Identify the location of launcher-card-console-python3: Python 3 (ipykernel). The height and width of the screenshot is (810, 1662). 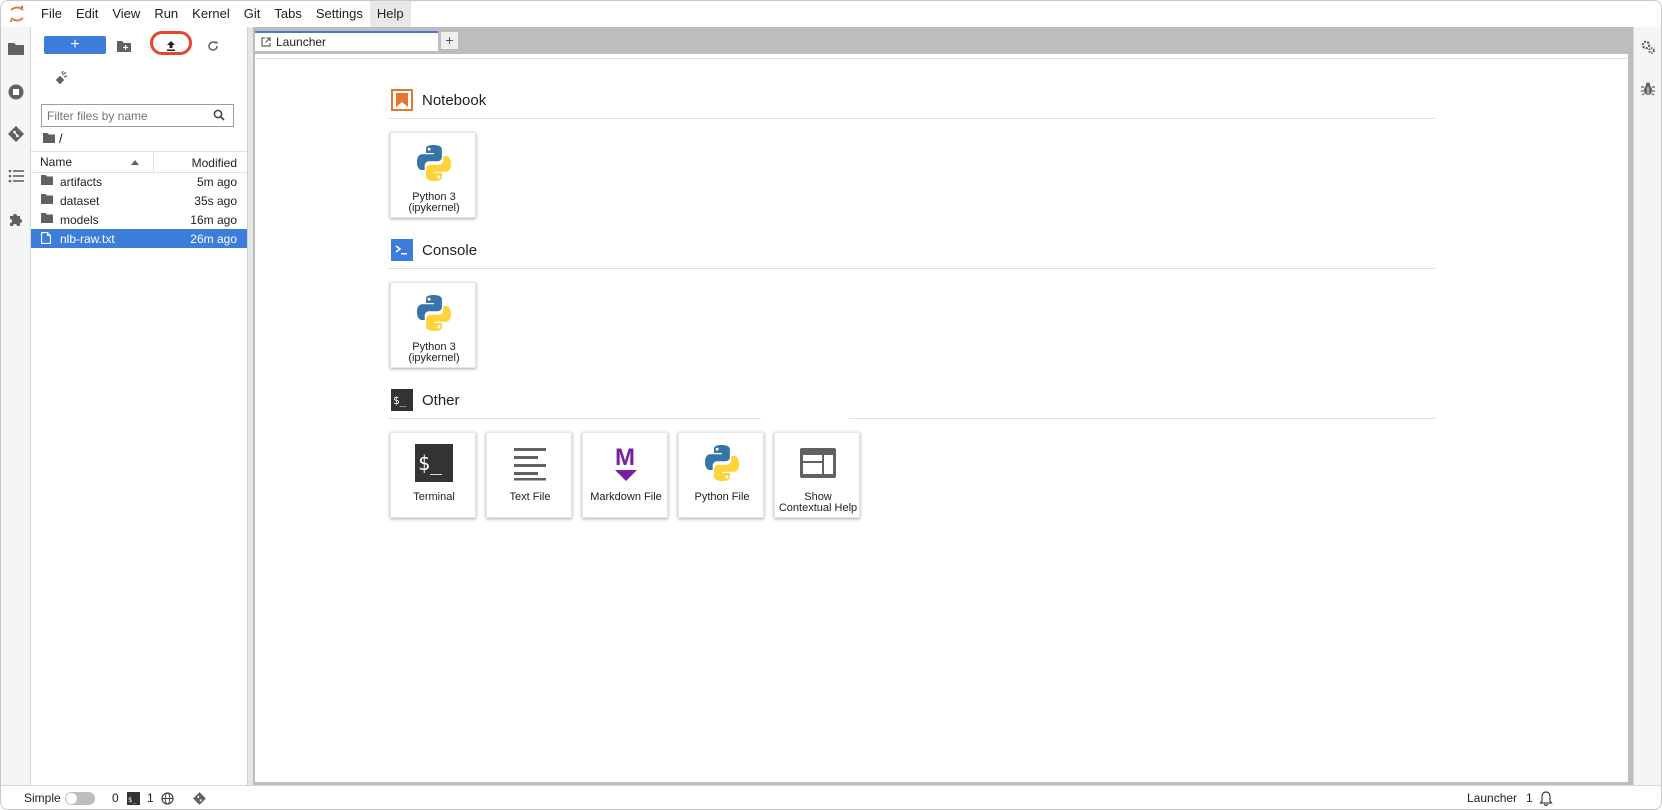
(433, 325).